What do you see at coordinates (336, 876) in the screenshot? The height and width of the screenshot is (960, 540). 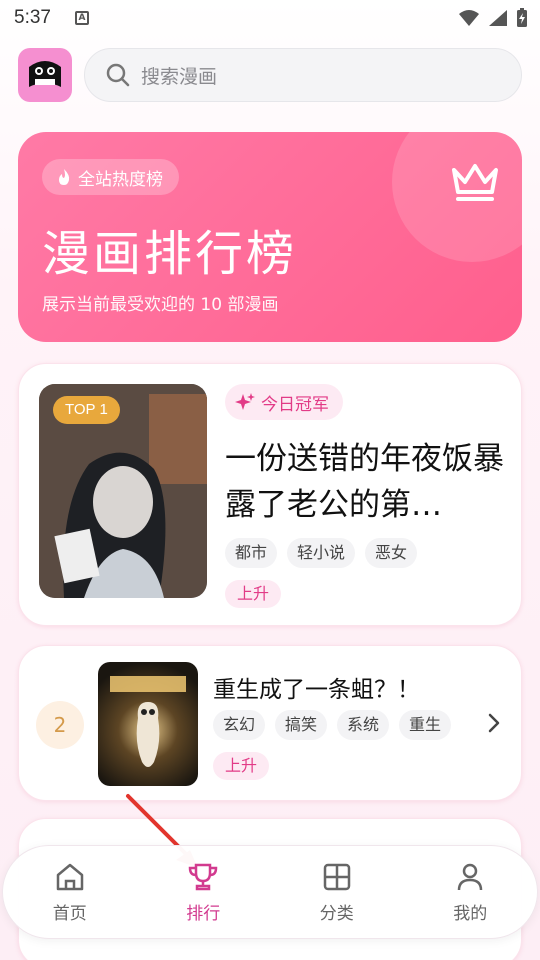 I see `grid-icon` at bounding box center [336, 876].